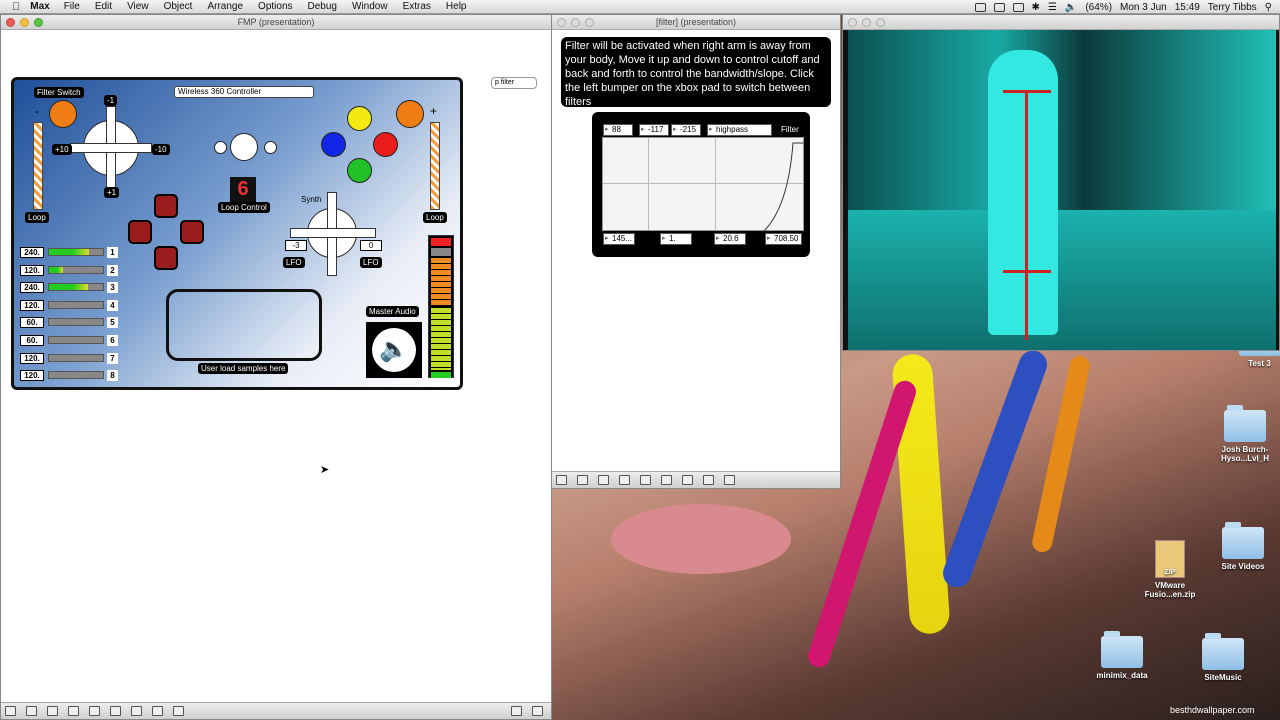 Image resolution: width=1280 pixels, height=720 pixels. Describe the element at coordinates (359, 118) in the screenshot. I see `y-button` at that location.